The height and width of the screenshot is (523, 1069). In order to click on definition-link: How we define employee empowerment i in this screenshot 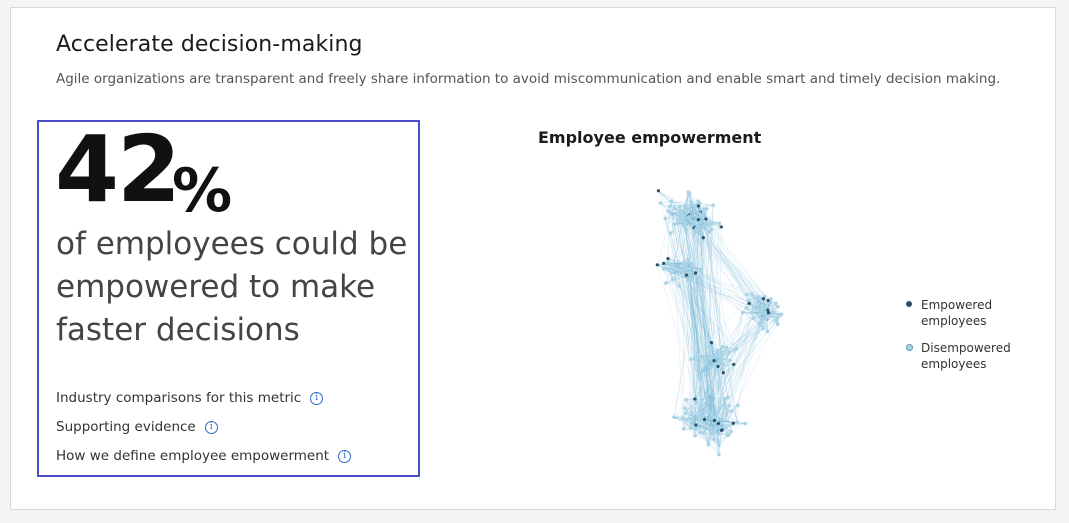, I will do `click(204, 456)`.